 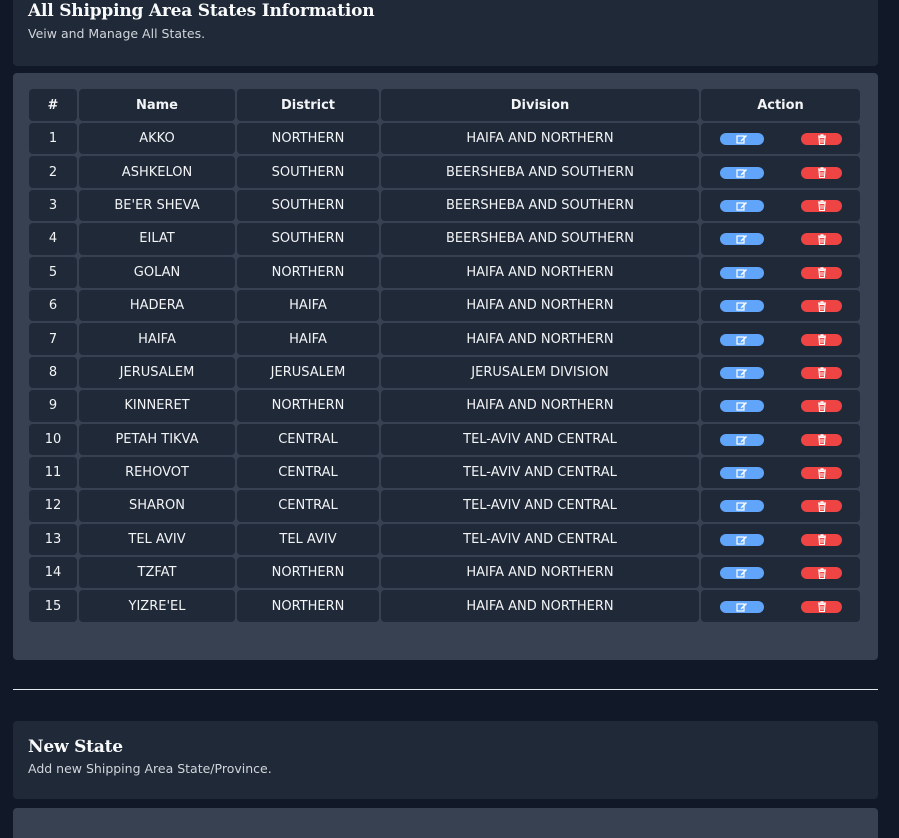 I want to click on state-division: JERUSALEM DIVISION, so click(x=540, y=372).